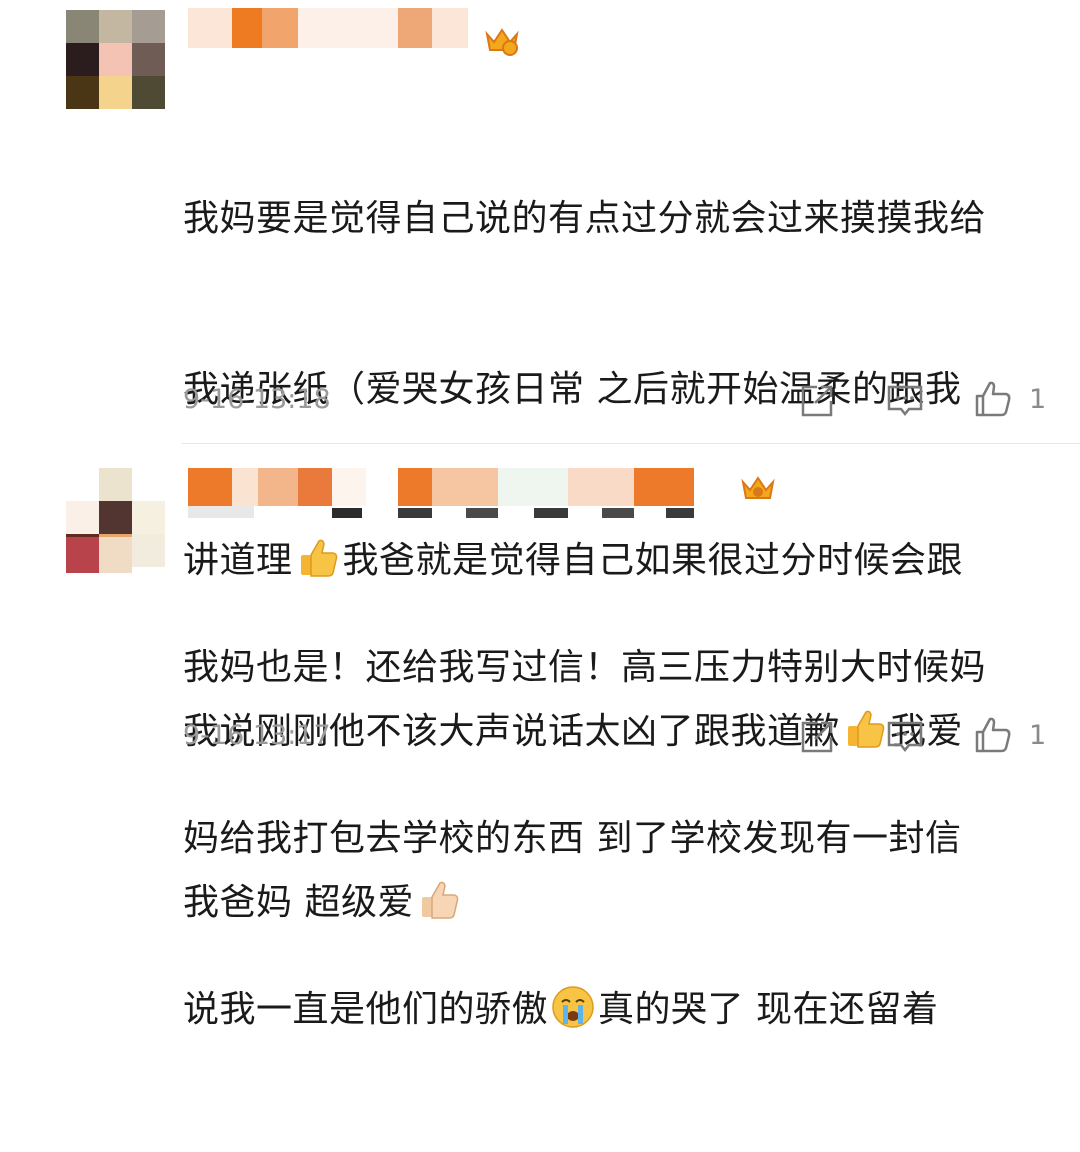 The image size is (1080, 1152). I want to click on comment-line: 妈给我打包去学校的东西 到了学校发现有一封信, so click(572, 838).